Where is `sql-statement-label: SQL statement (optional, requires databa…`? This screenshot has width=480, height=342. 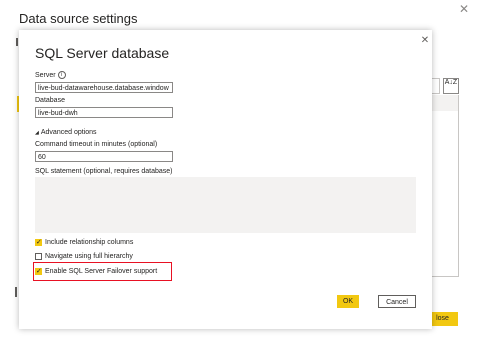 sql-statement-label: SQL statement (optional, requires databa… is located at coordinates (104, 171).